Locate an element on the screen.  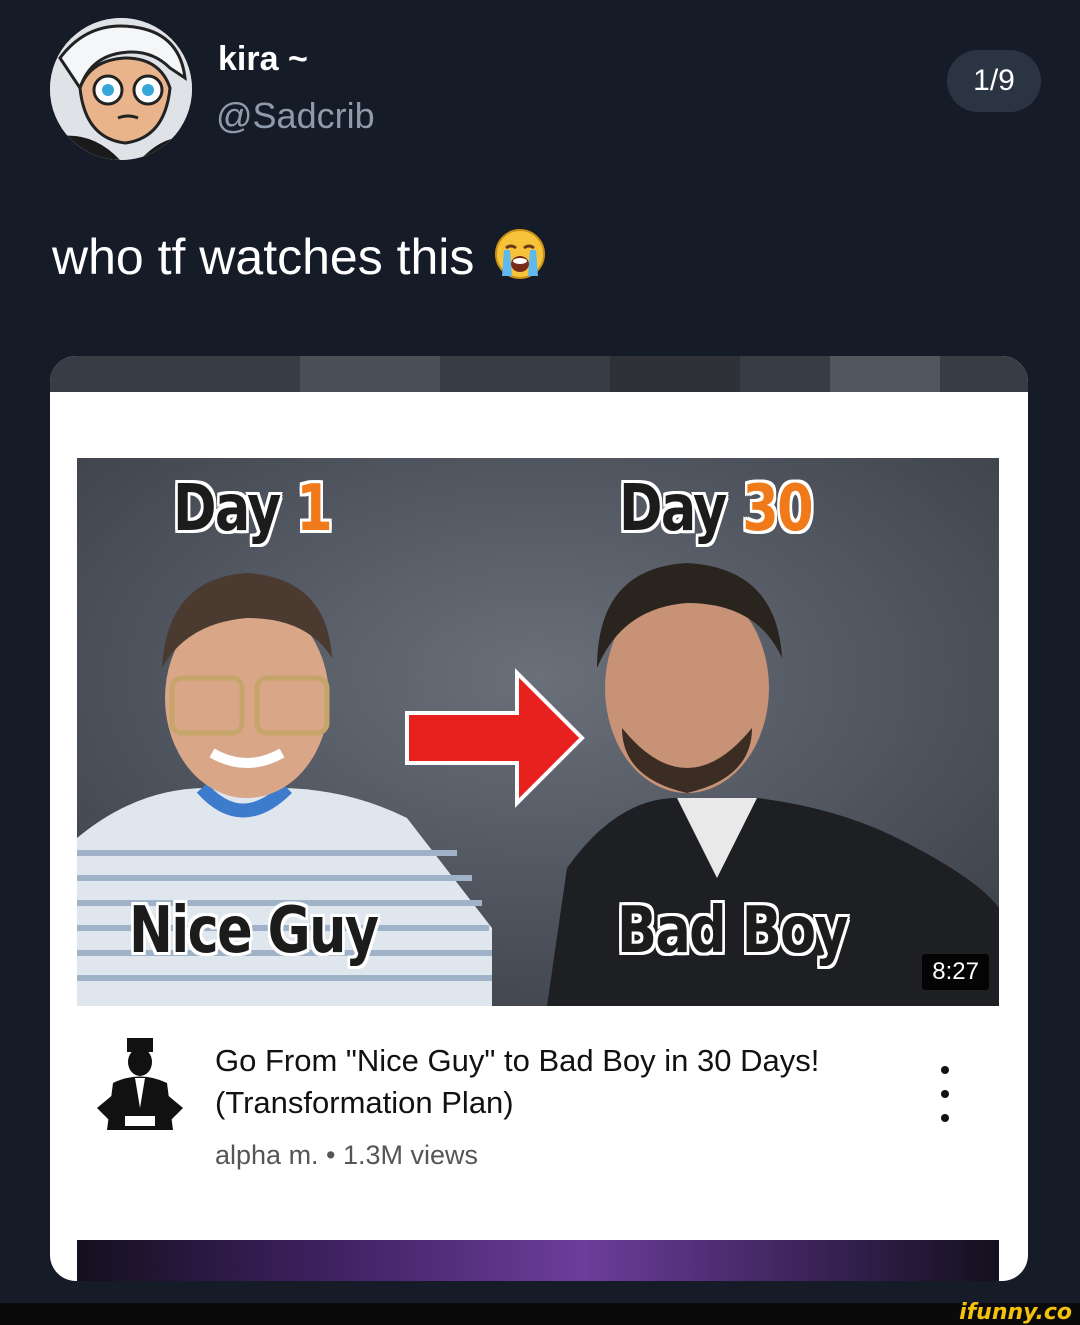
channel-avatar is located at coordinates (140, 1086).